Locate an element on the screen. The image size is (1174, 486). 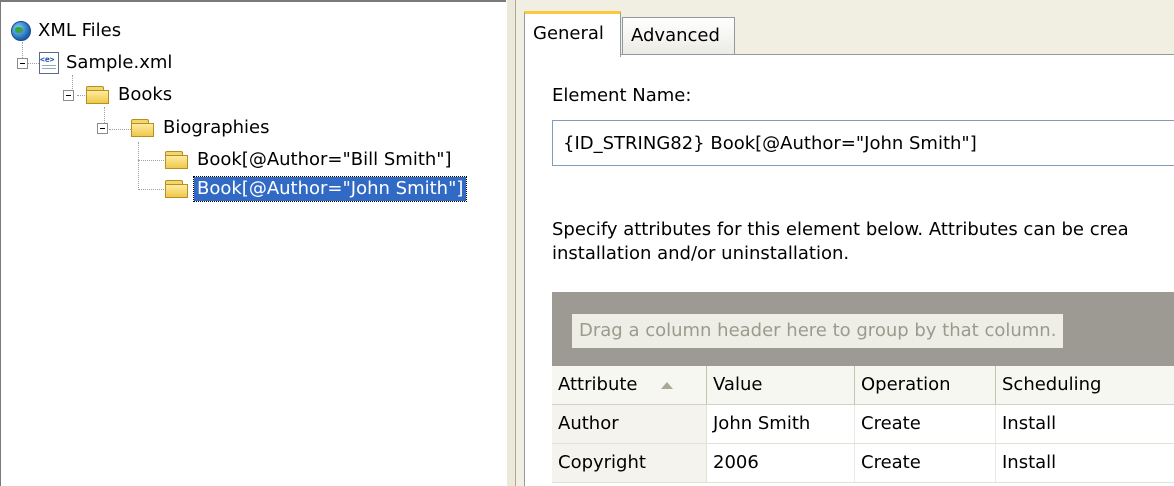
tree-node-label: Books is located at coordinates (145, 94).